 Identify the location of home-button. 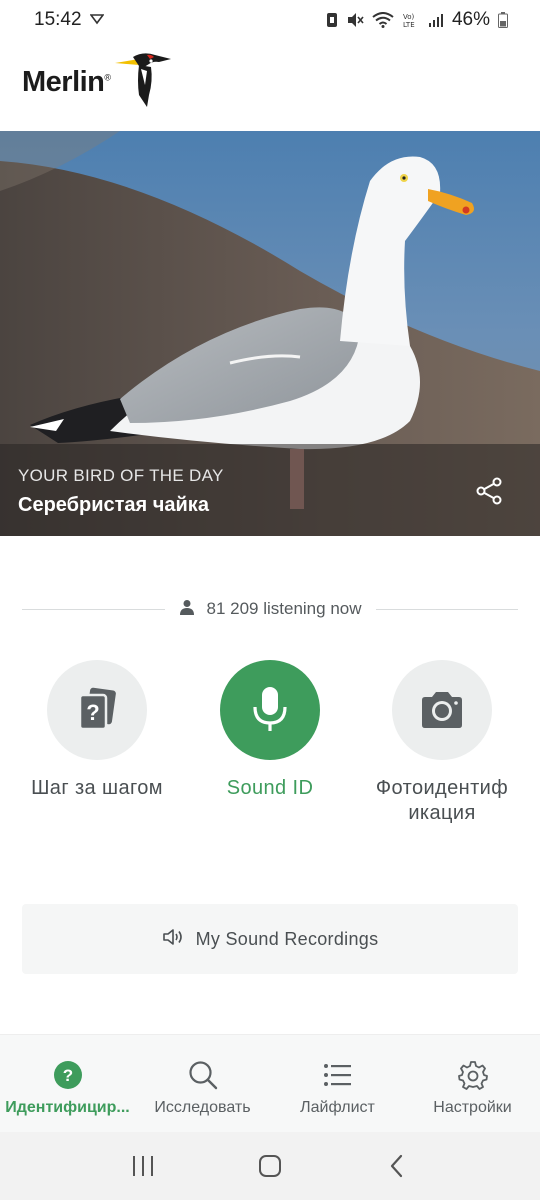
(270, 1166).